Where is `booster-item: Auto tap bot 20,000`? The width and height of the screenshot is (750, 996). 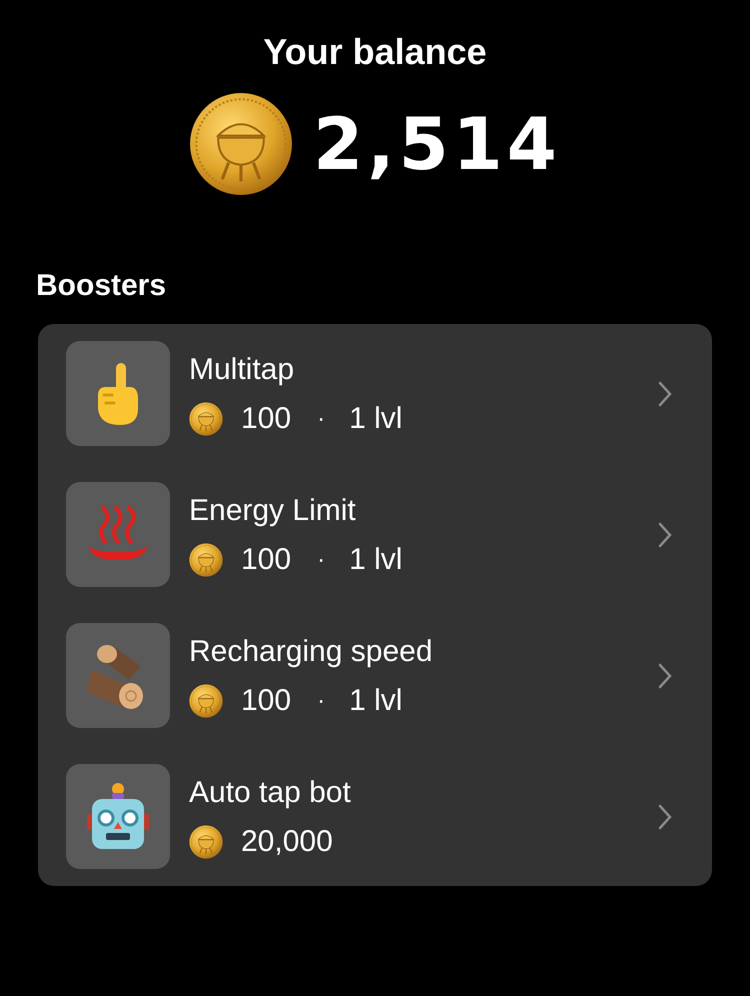 booster-item: Auto tap bot 20,000 is located at coordinates (375, 816).